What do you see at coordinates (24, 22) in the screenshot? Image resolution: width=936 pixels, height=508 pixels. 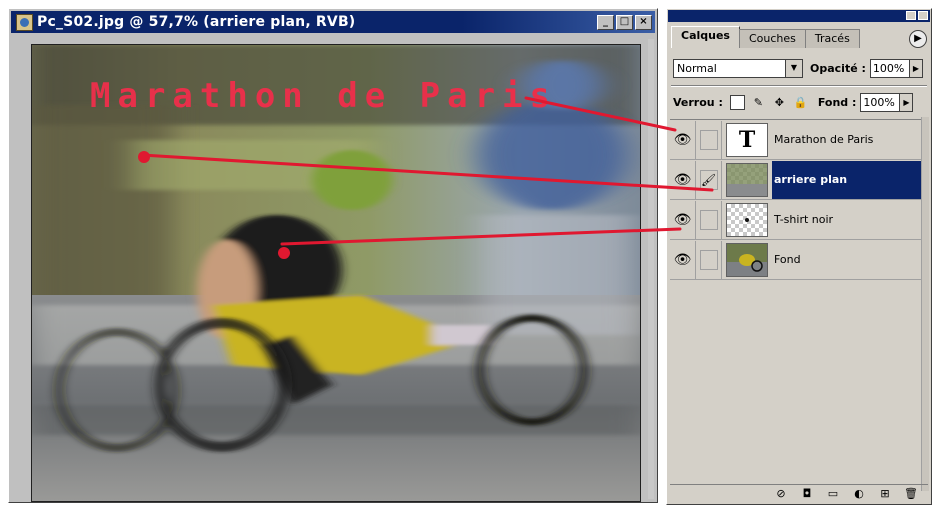 I see `photoshop-doc-icon` at bounding box center [24, 22].